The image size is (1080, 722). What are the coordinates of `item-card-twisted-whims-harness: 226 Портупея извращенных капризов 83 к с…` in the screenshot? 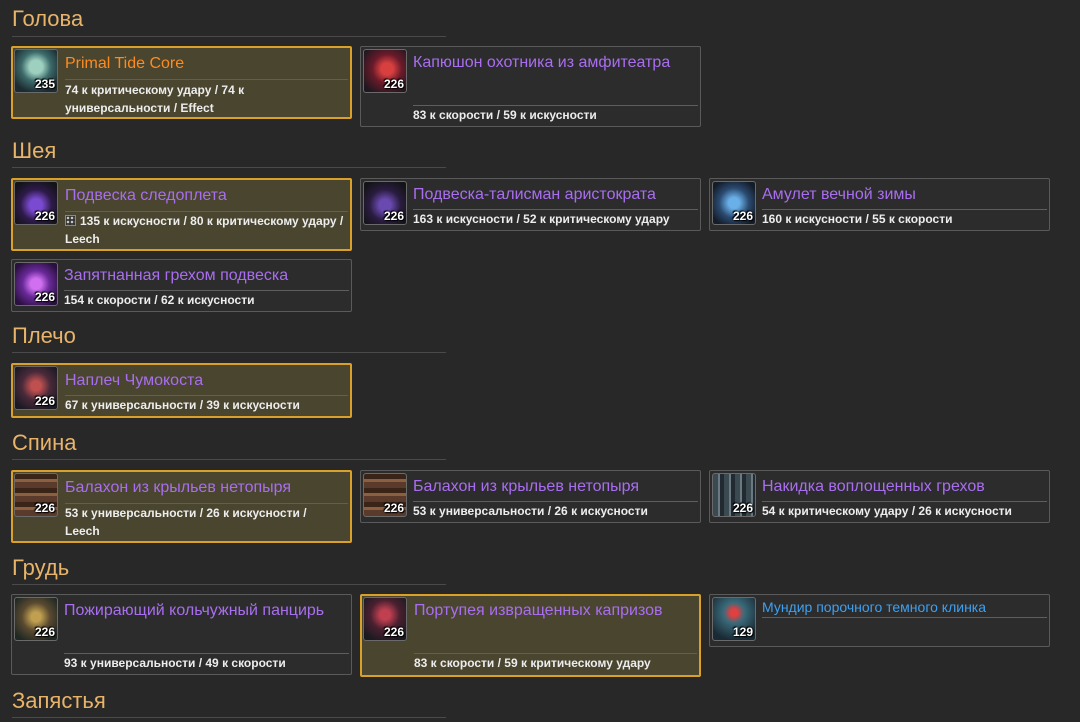 It's located at (530, 635).